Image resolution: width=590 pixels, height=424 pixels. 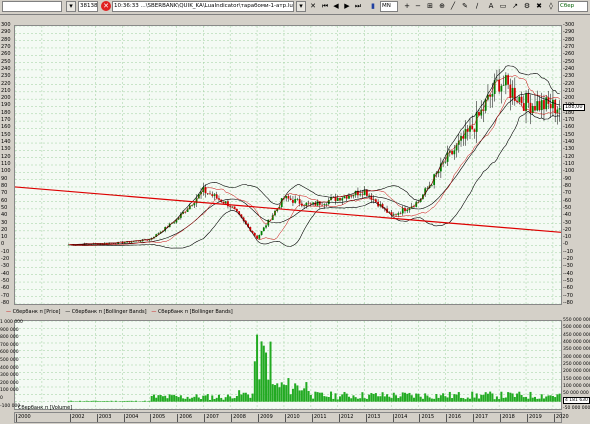 I want to click on y-tick-label: -80, so click(x=5, y=303).